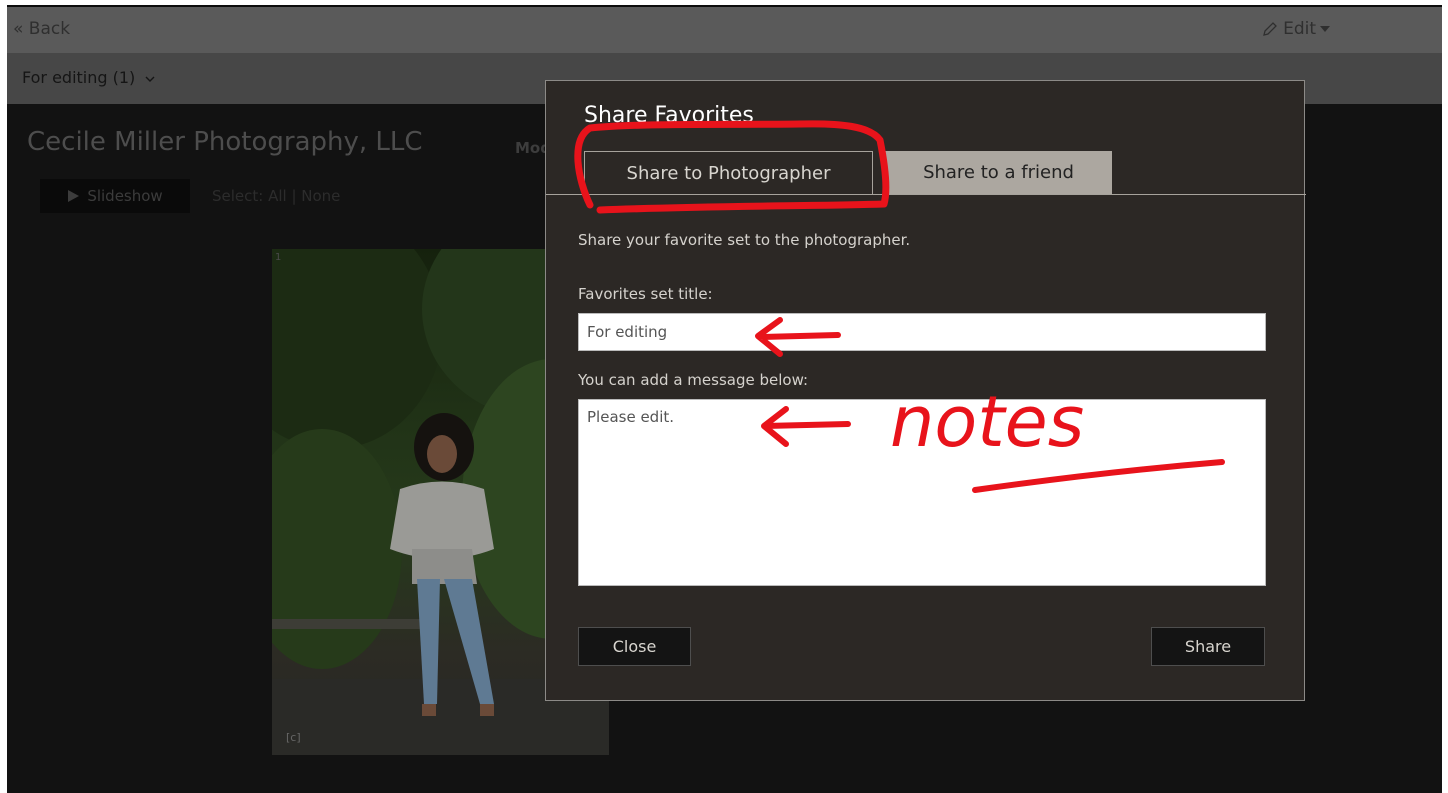 The height and width of the screenshot is (793, 1448). What do you see at coordinates (998, 172) in the screenshot?
I see `tab-share-to-friend: Share to a friend` at bounding box center [998, 172].